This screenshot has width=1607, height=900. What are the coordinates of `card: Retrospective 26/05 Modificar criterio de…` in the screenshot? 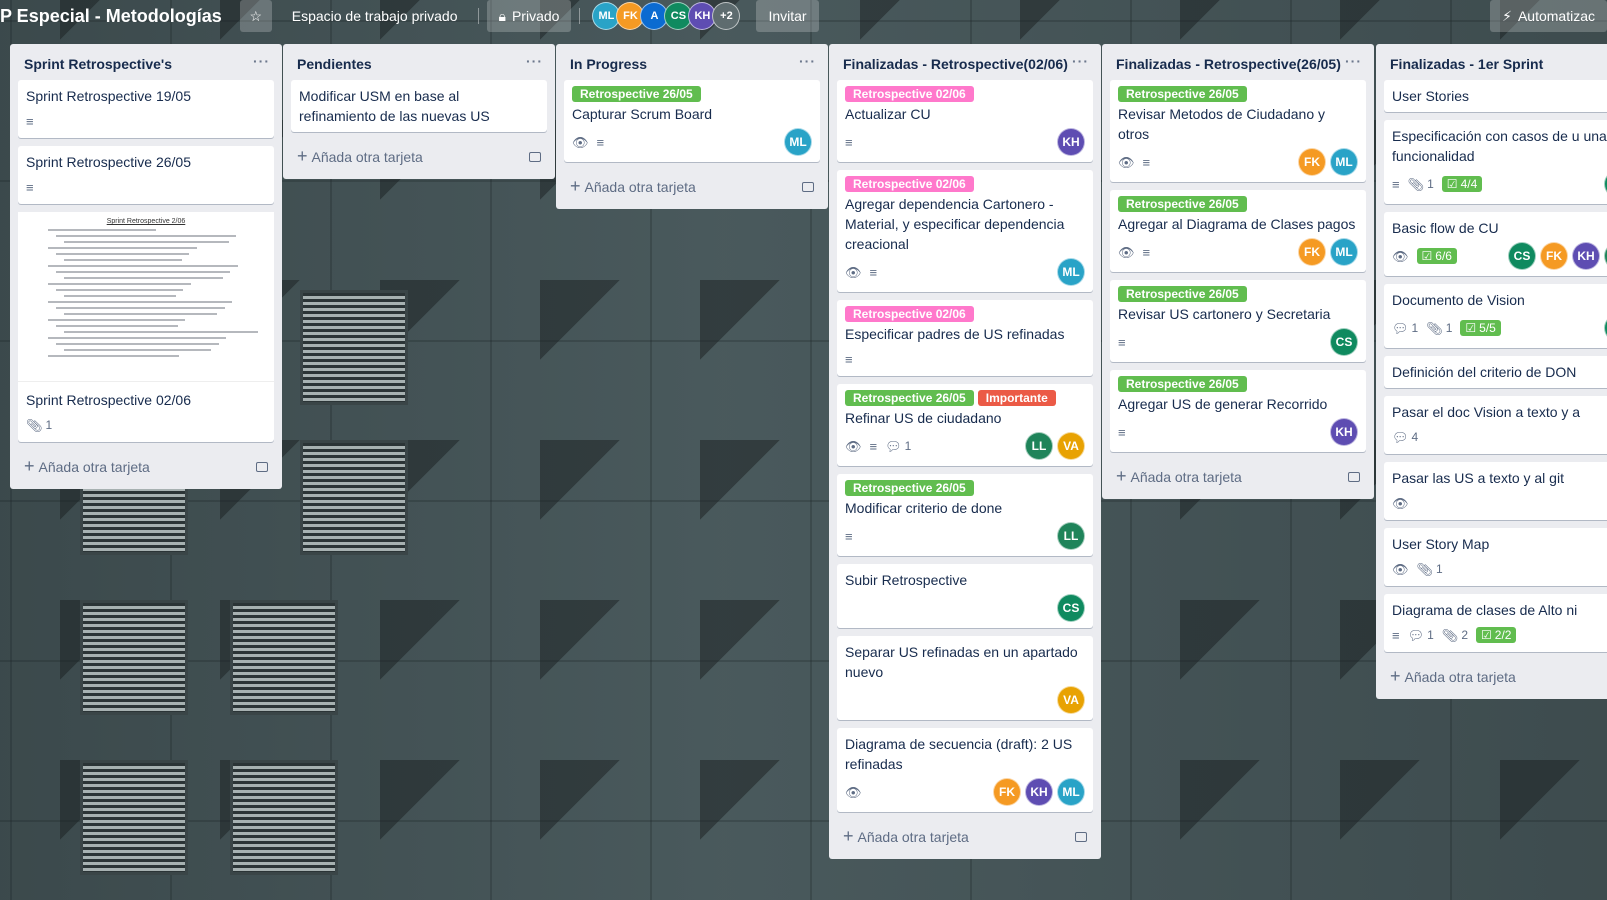 It's located at (965, 515).